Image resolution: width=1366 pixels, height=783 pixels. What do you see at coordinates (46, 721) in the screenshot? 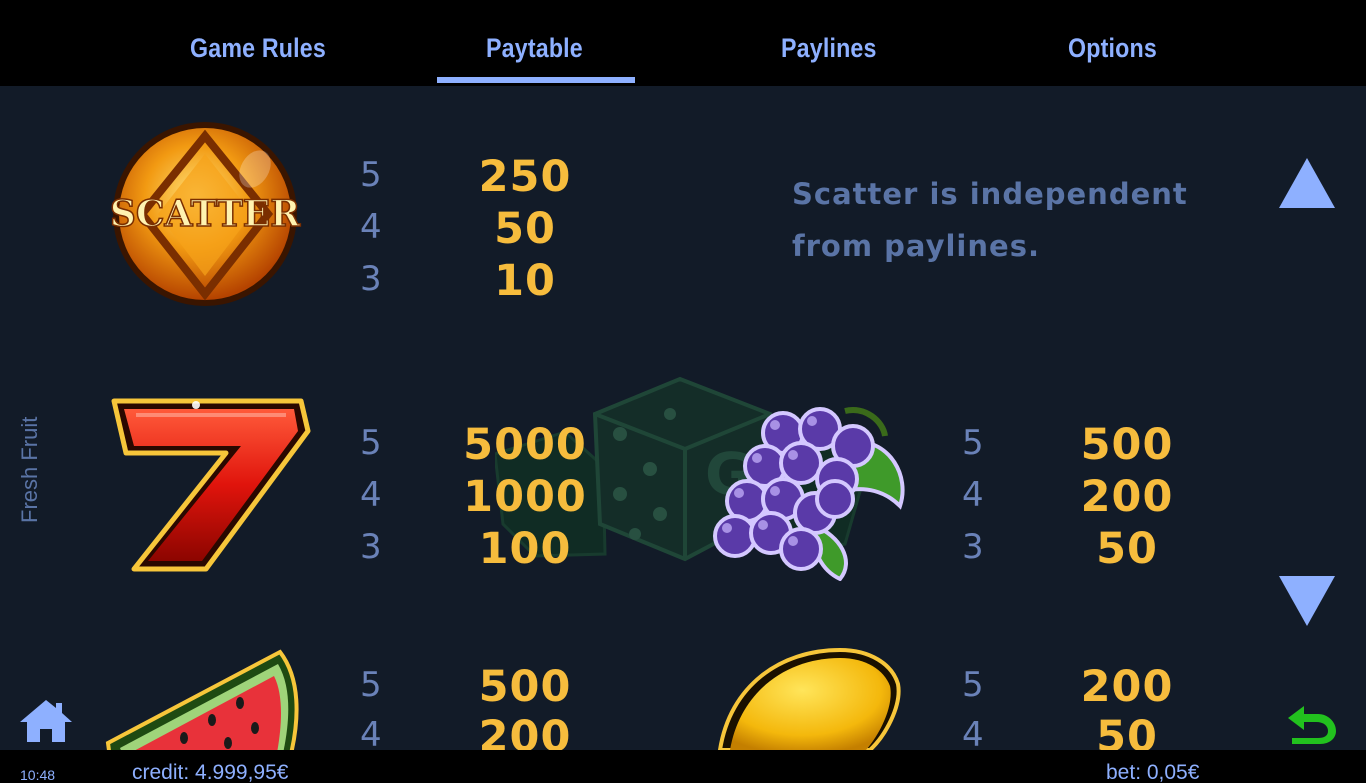
I see `home-icon` at bounding box center [46, 721].